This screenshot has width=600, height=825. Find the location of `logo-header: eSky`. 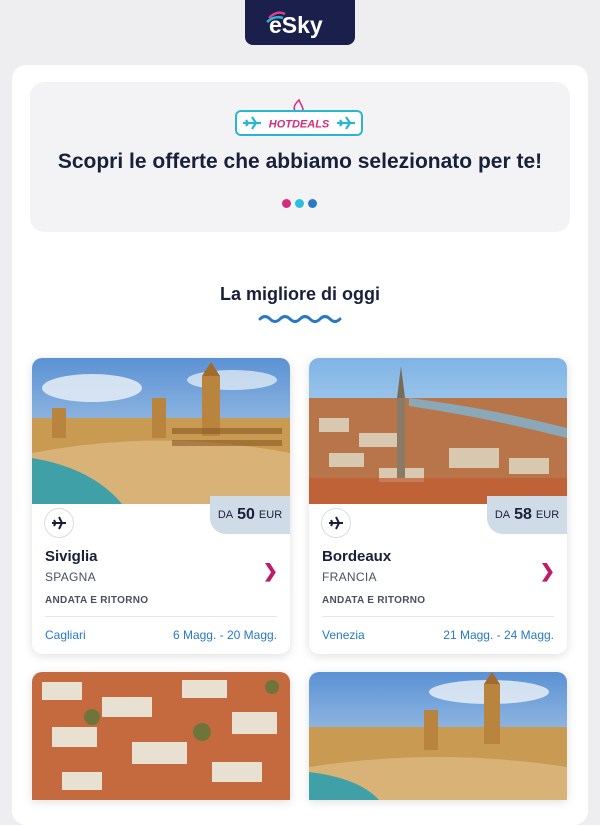

logo-header: eSky is located at coordinates (300, 22).